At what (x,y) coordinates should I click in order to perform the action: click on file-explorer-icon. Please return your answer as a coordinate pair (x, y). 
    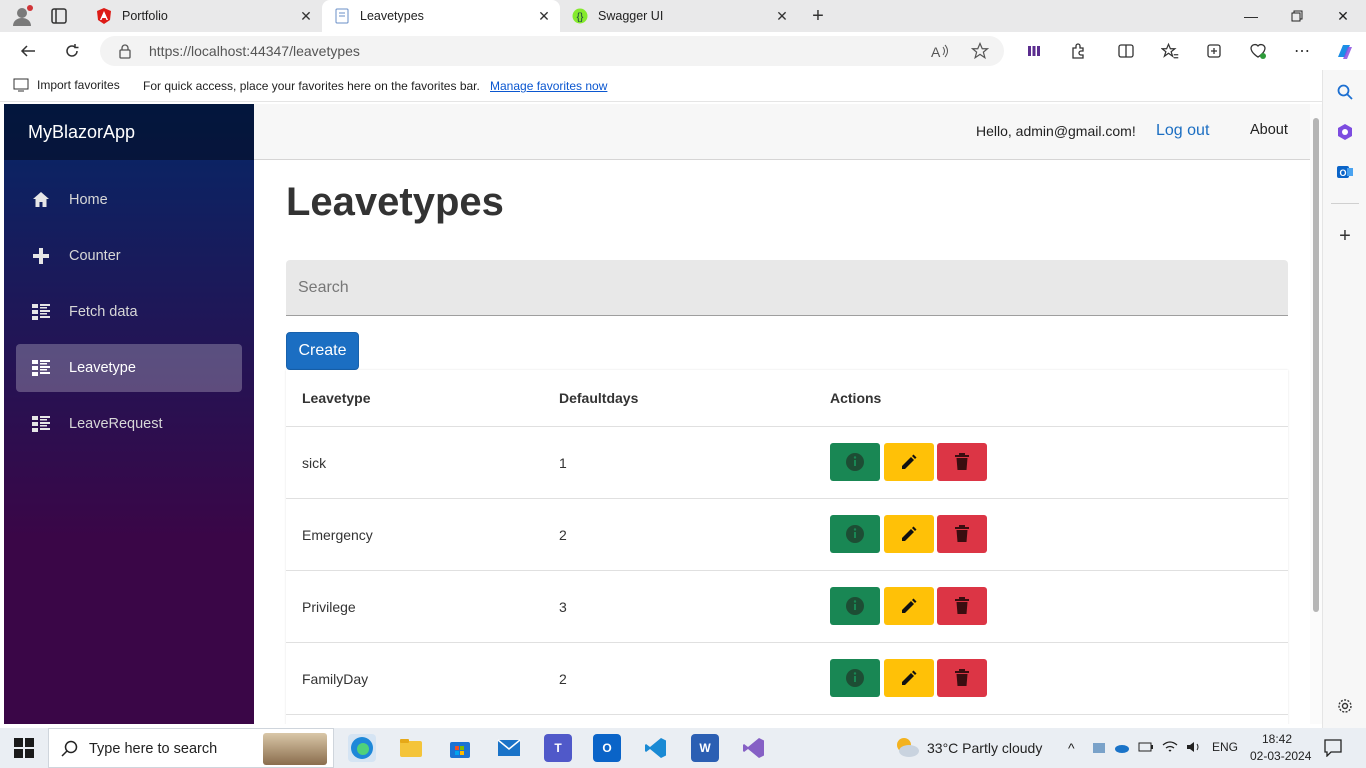
    Looking at the image, I should click on (411, 748).